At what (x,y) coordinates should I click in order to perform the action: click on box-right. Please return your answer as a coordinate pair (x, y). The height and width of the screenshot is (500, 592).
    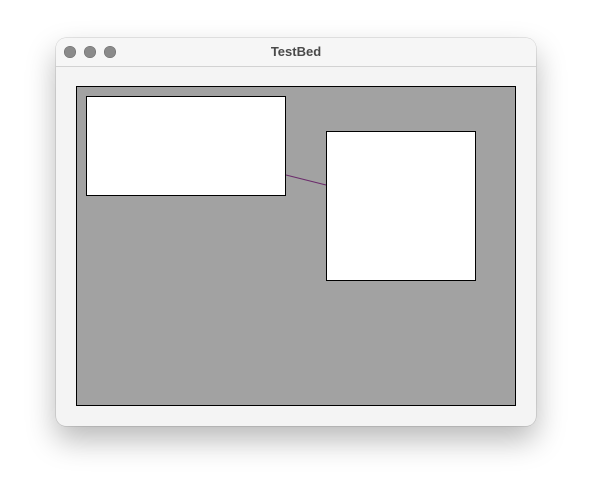
    Looking at the image, I should click on (401, 206).